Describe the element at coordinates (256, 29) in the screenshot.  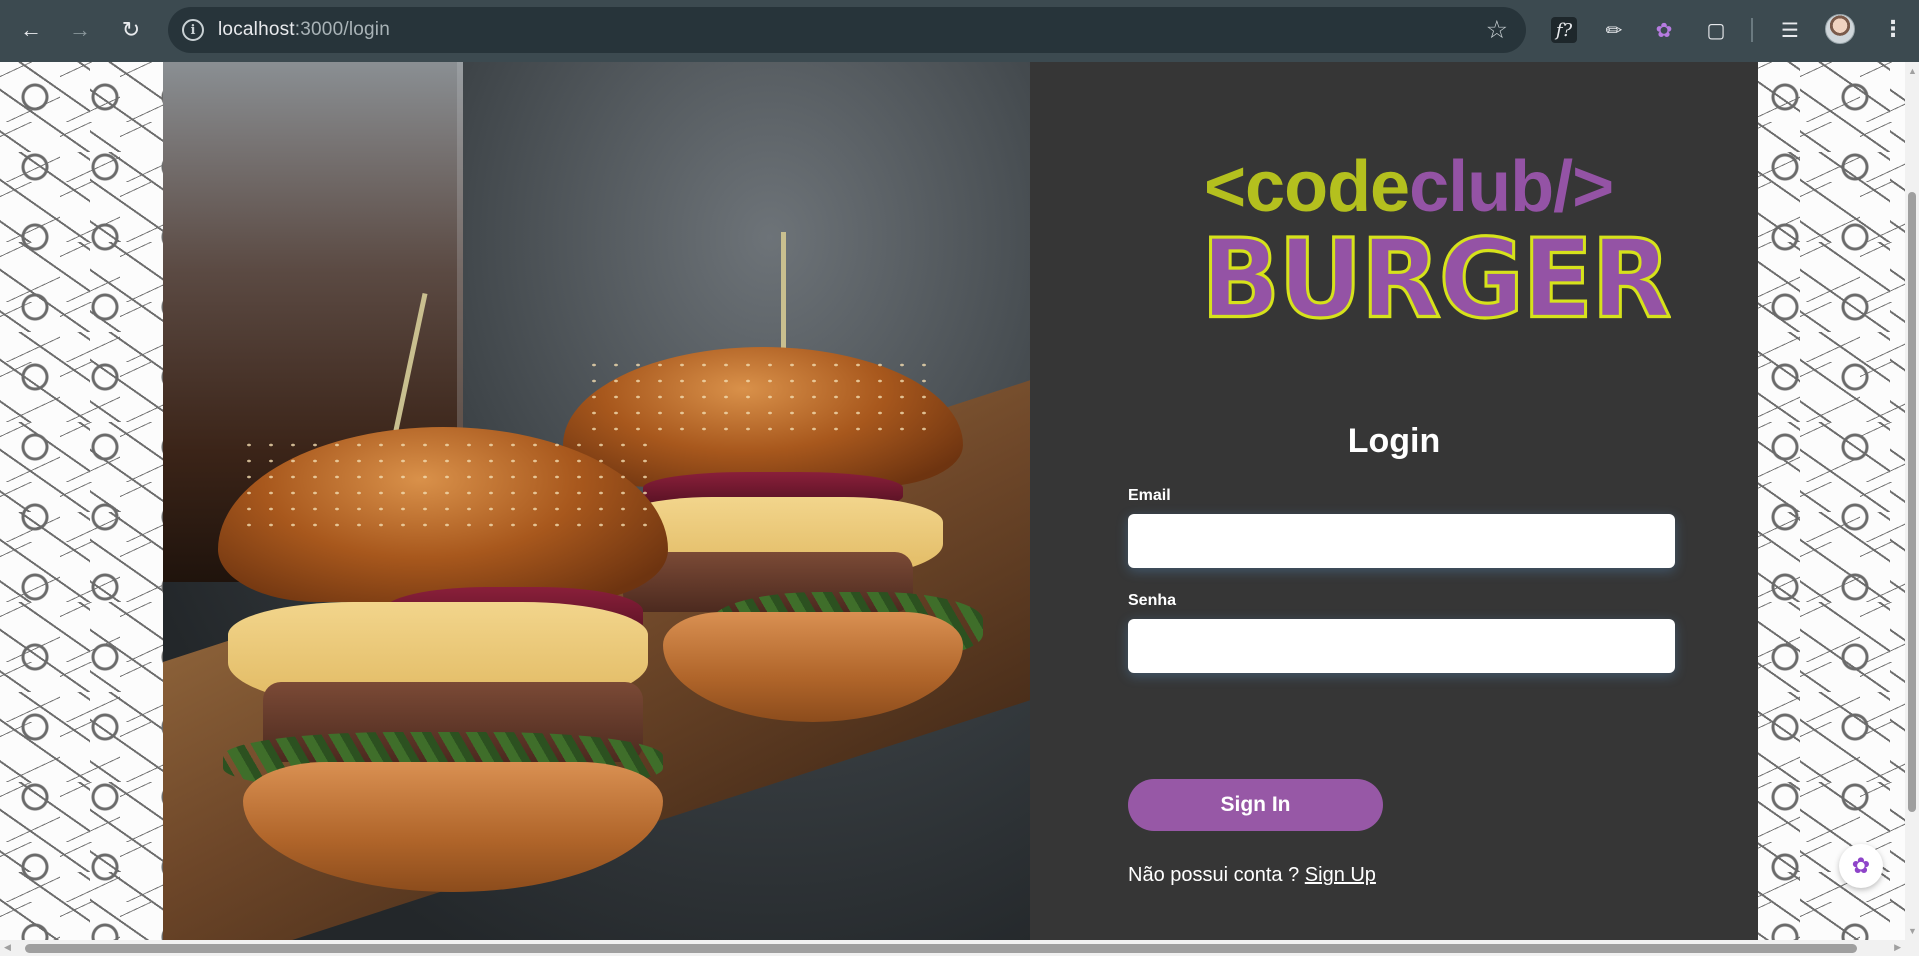
I see `url-host: localhost` at that location.